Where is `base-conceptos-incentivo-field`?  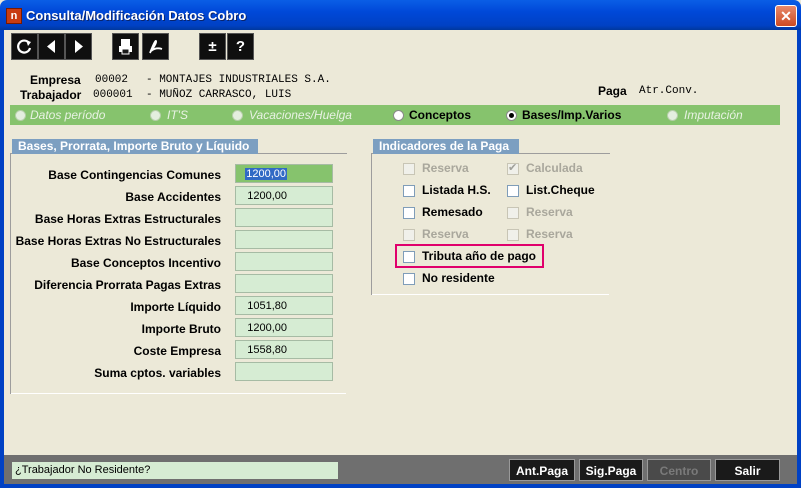
base-conceptos-incentivo-field is located at coordinates (284, 261).